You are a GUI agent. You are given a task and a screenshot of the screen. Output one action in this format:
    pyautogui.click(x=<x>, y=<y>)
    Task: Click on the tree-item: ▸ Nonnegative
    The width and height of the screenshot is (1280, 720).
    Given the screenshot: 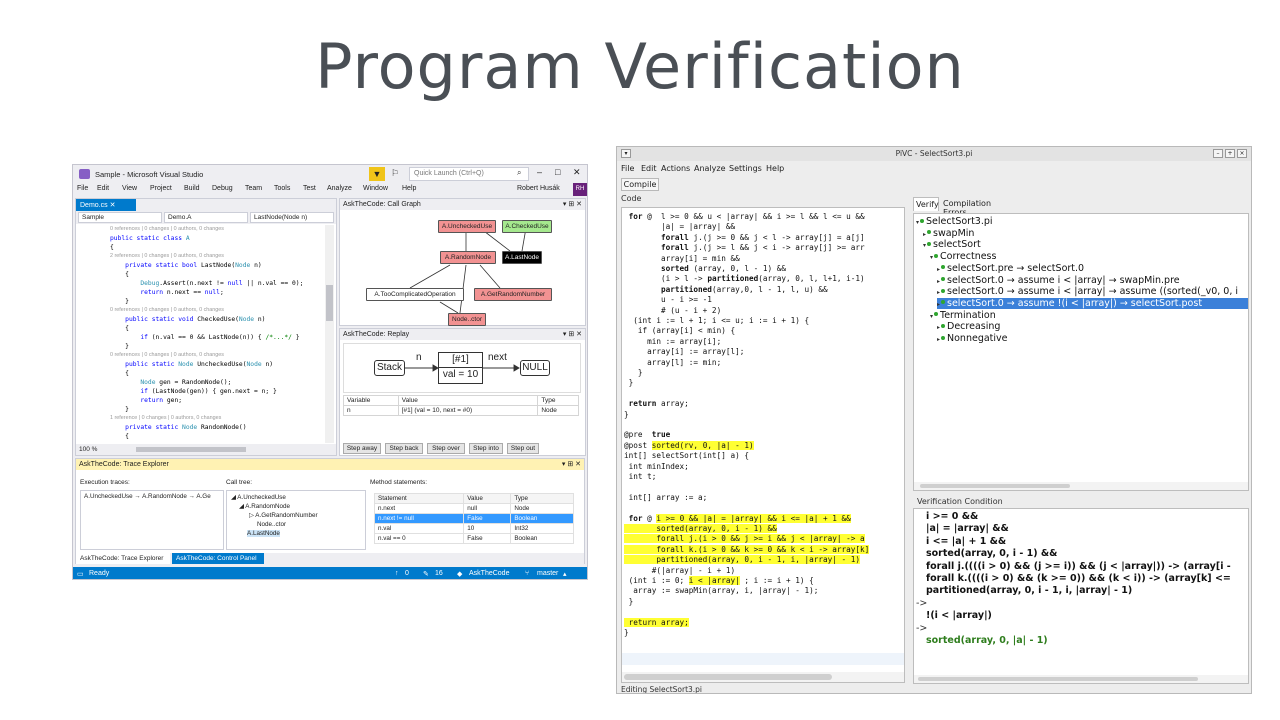 What is the action you would take?
    pyautogui.click(x=972, y=338)
    